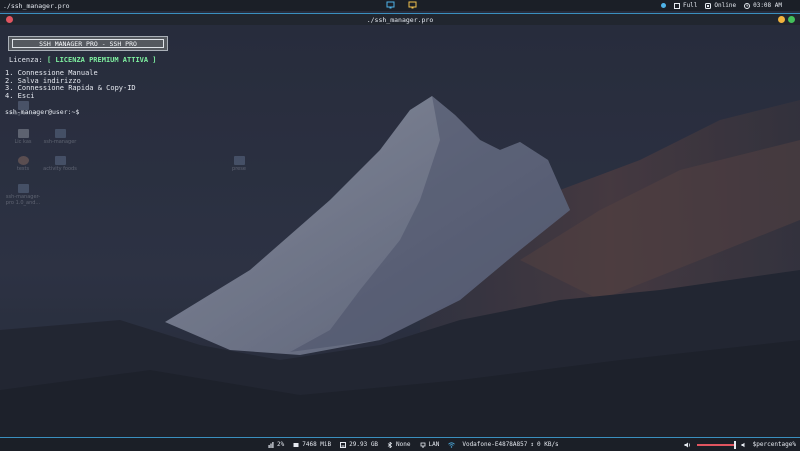 The image size is (800, 451). What do you see at coordinates (412, 5) in the screenshot?
I see `display-icon` at bounding box center [412, 5].